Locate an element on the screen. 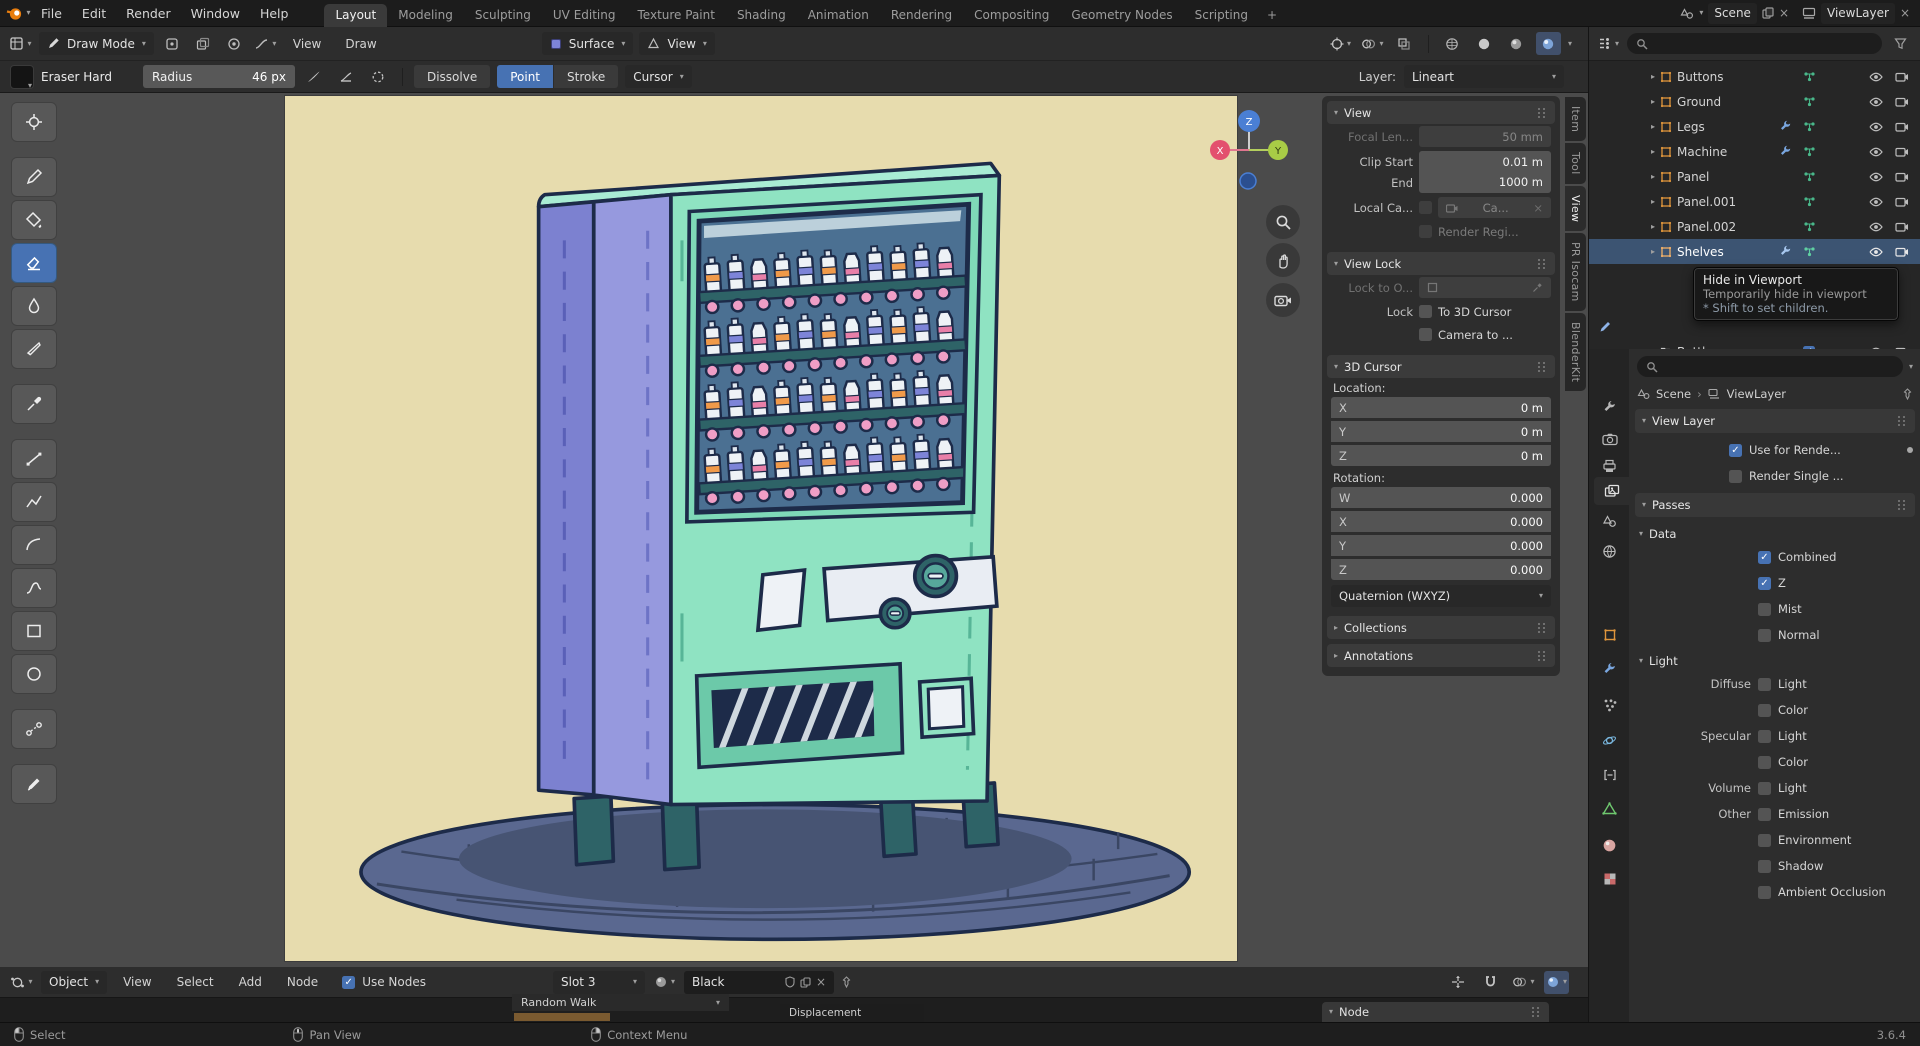  menu-render: Render is located at coordinates (148, 13).